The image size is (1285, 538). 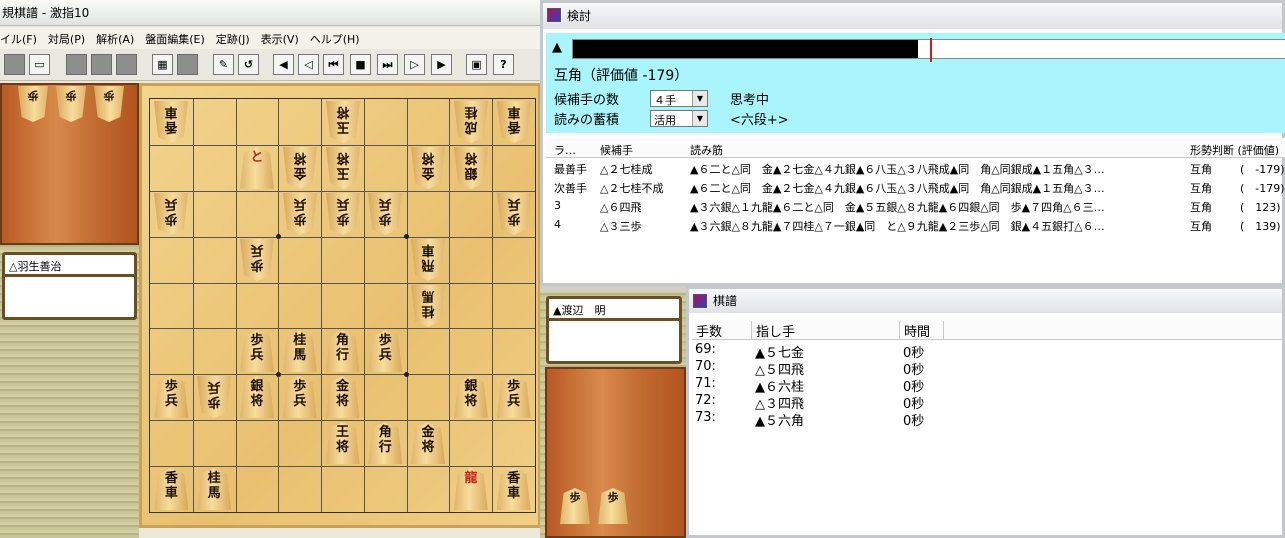 What do you see at coordinates (126, 64) in the screenshot?
I see `copy-icon` at bounding box center [126, 64].